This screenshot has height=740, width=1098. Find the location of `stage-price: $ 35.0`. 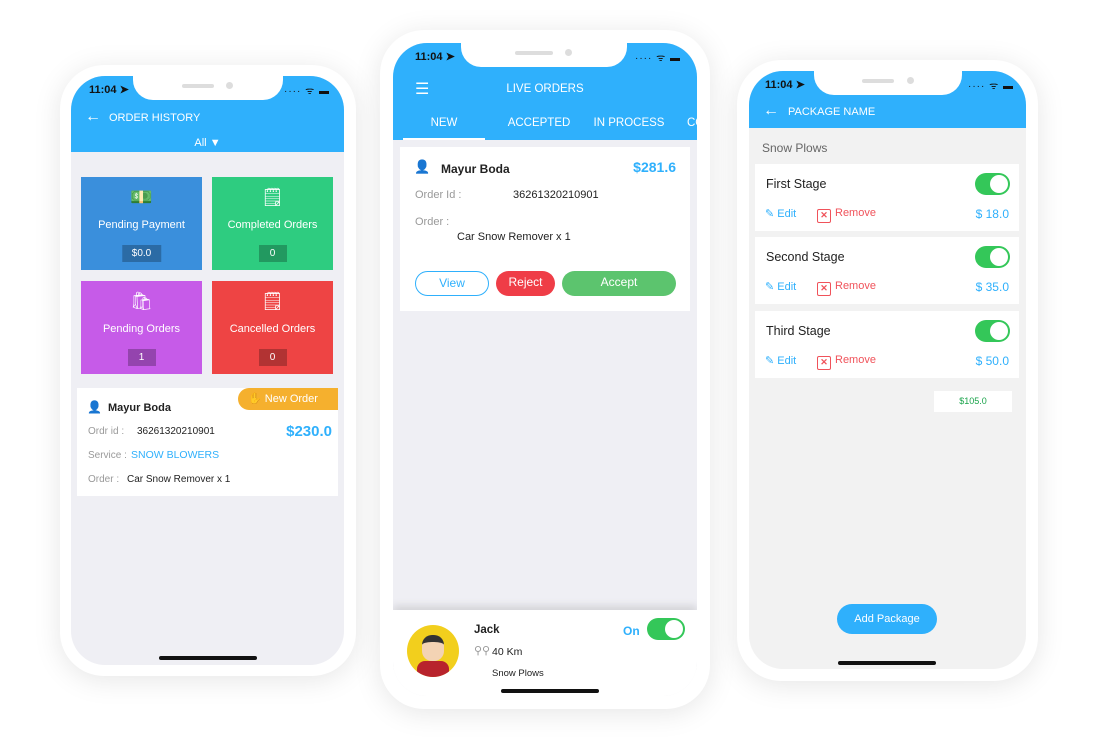

stage-price: $ 35.0 is located at coordinates (992, 287).